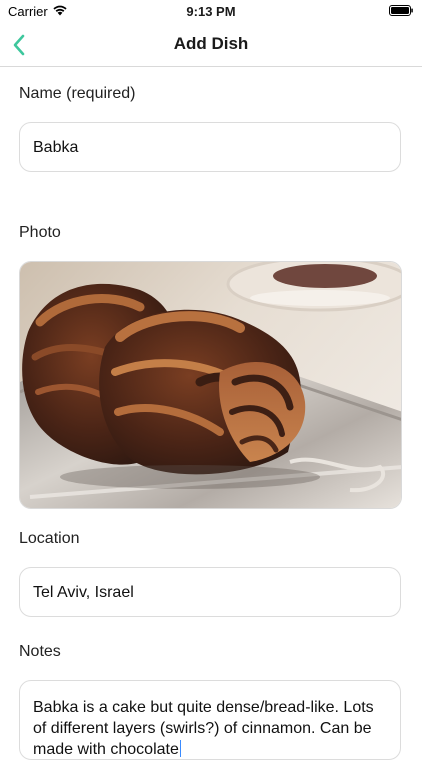 This screenshot has height=760, width=422. I want to click on name-value: Babka, so click(56, 147).